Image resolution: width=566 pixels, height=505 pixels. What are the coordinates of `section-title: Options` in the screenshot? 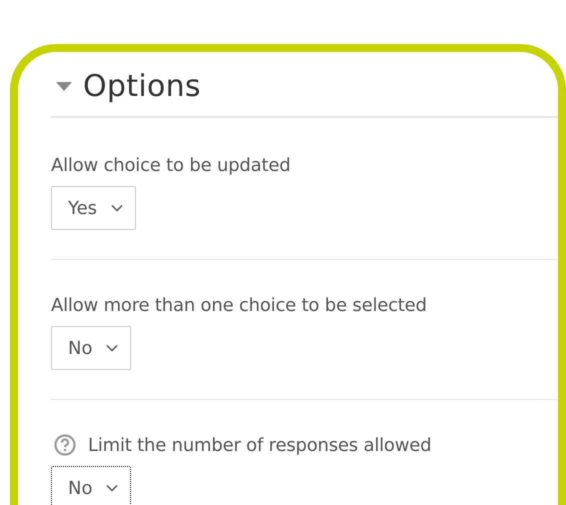 It's located at (142, 86).